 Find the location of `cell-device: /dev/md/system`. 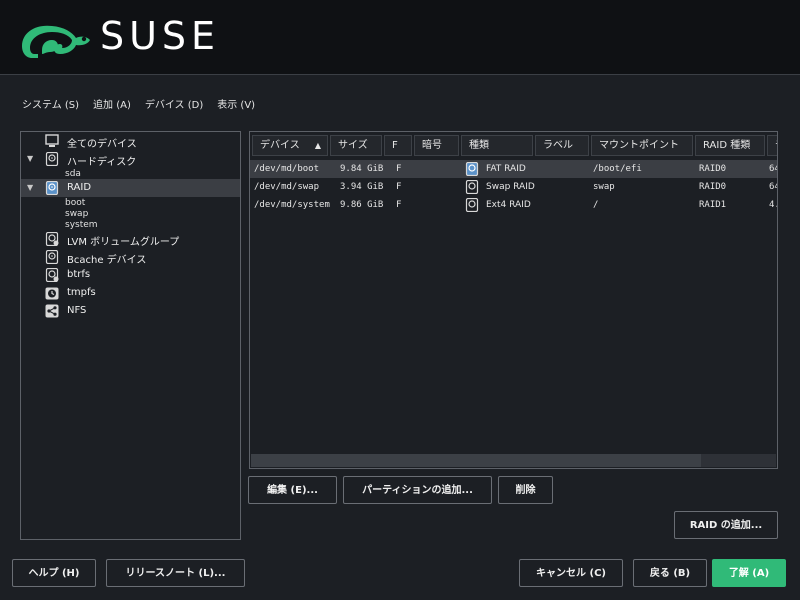

cell-device: /dev/md/system is located at coordinates (292, 205).